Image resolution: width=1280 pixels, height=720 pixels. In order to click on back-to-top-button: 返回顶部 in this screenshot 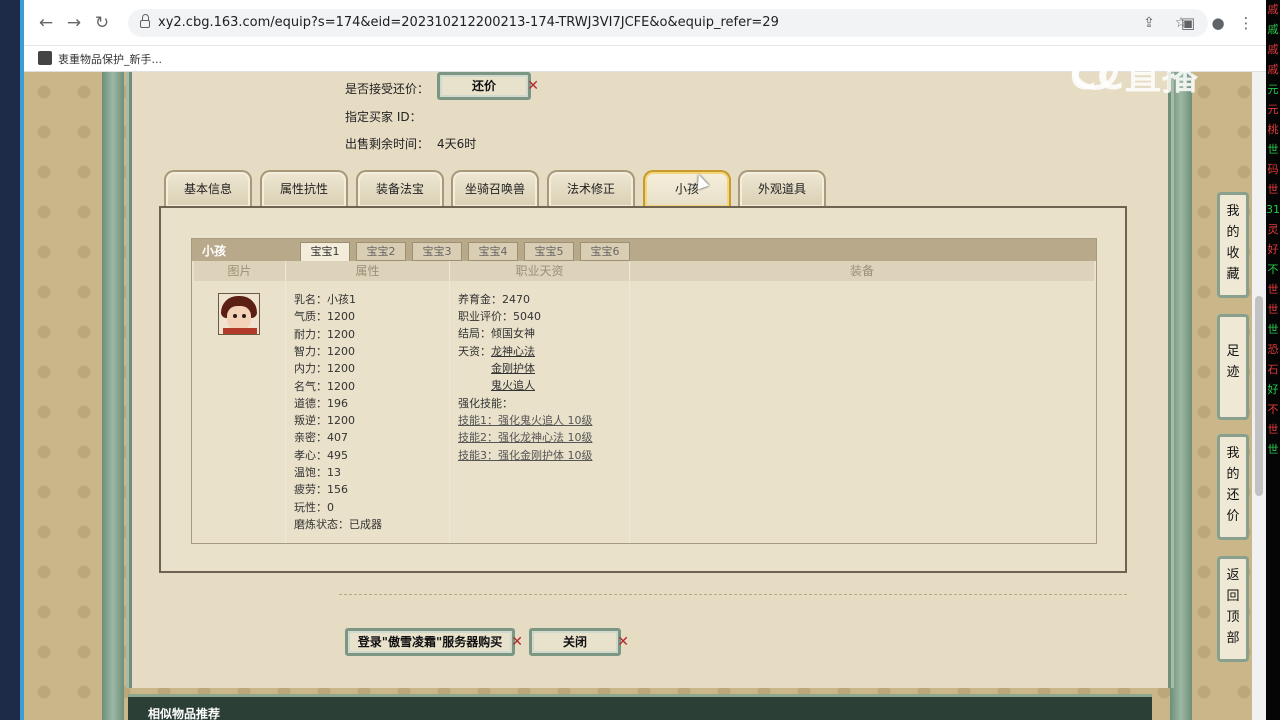, I will do `click(1233, 609)`.